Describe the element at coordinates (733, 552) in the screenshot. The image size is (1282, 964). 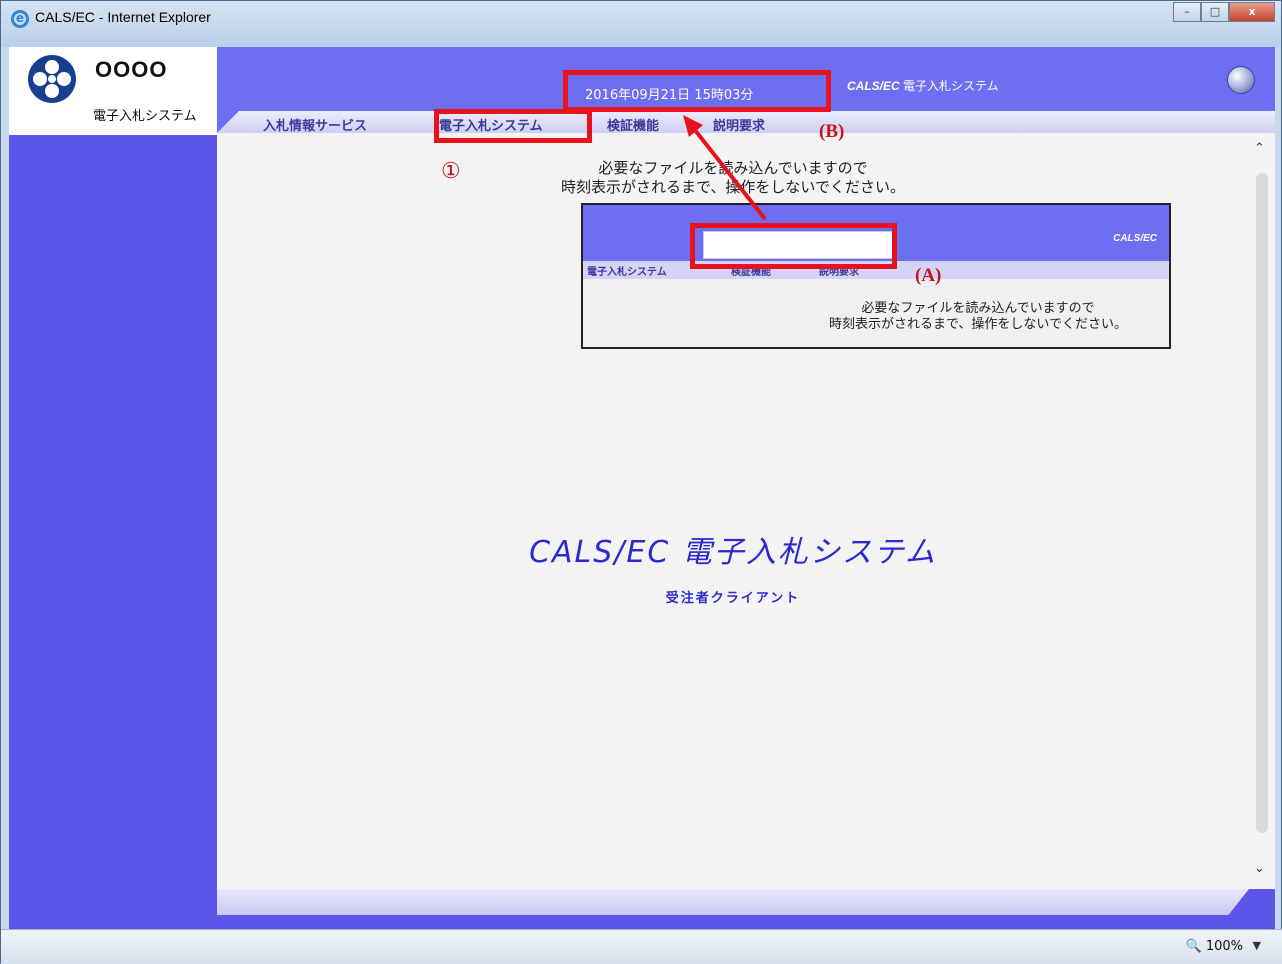
I see `hero-title: CALS/EC 電子入札システム` at that location.